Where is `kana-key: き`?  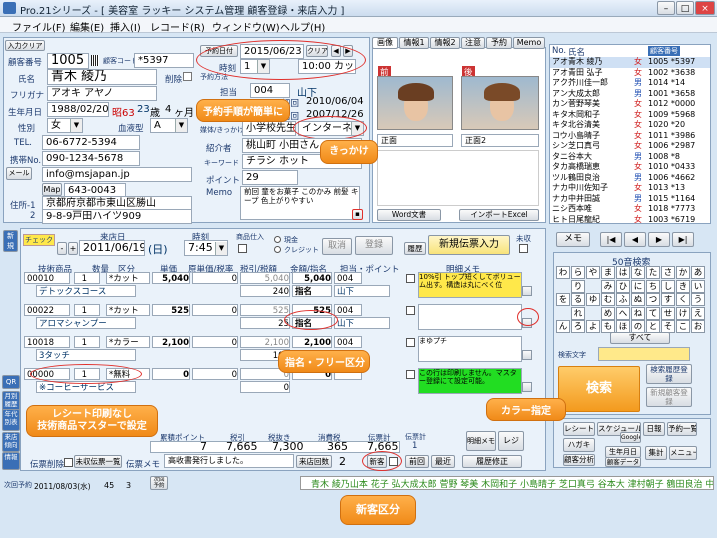 kana-key: き is located at coordinates (683, 286).